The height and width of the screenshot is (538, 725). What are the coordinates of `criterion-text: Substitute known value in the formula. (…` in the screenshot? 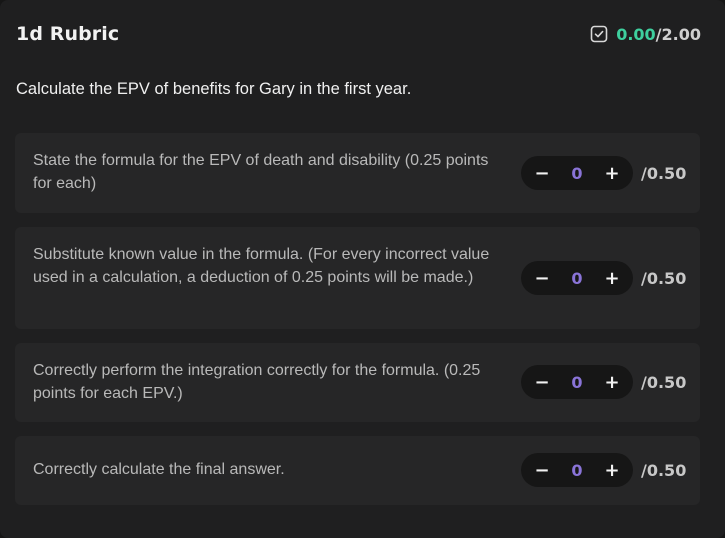 It's located at (261, 266).